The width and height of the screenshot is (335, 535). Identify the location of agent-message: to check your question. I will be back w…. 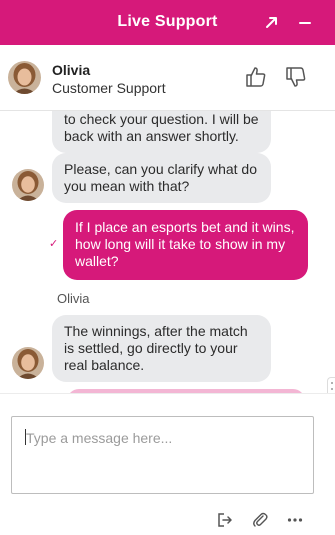
(161, 132).